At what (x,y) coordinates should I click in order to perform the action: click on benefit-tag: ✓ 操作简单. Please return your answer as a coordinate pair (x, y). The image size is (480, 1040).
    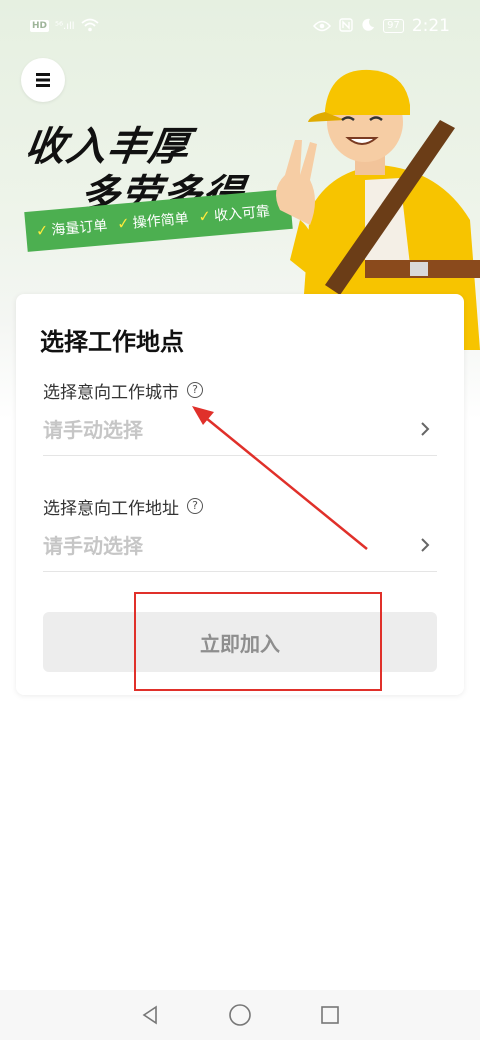
    Looking at the image, I should click on (152, 221).